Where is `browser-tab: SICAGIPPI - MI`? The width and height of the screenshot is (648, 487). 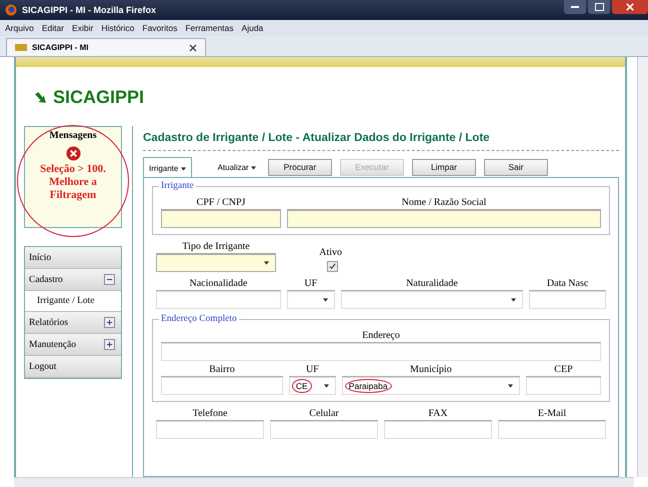
browser-tab: SICAGIPPI - MI is located at coordinates (106, 47).